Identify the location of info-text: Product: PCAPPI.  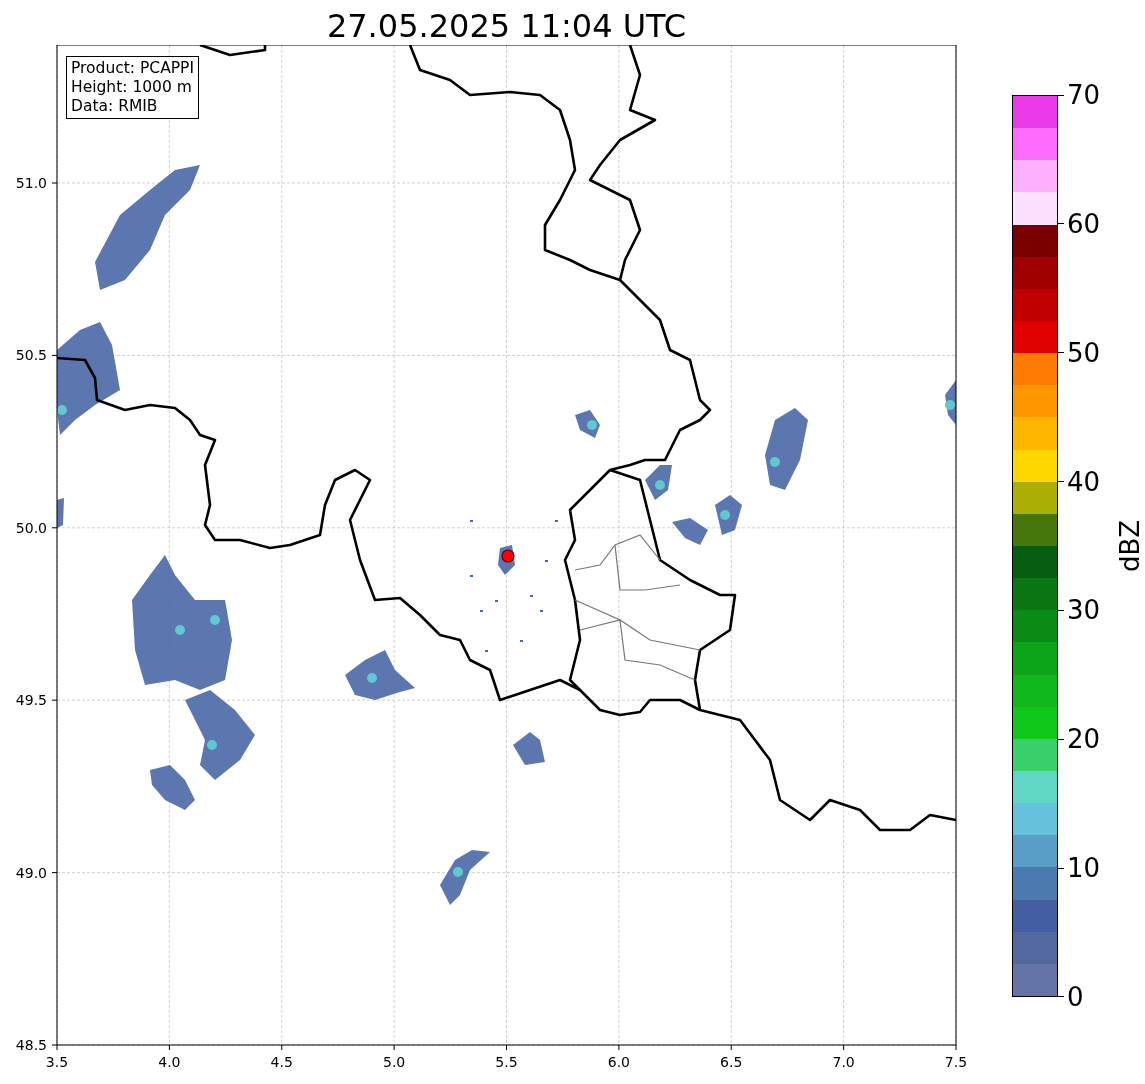
(133, 68).